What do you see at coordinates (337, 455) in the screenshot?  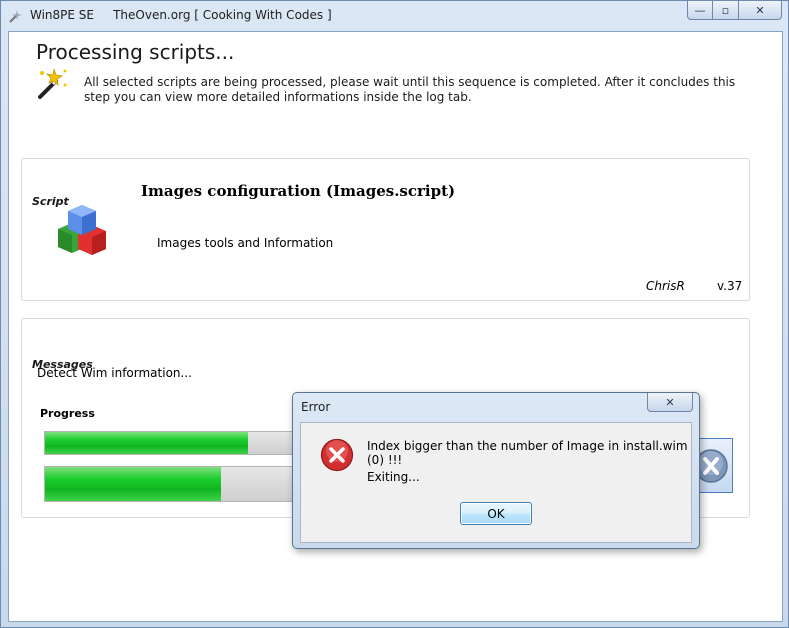 I see `error-icon` at bounding box center [337, 455].